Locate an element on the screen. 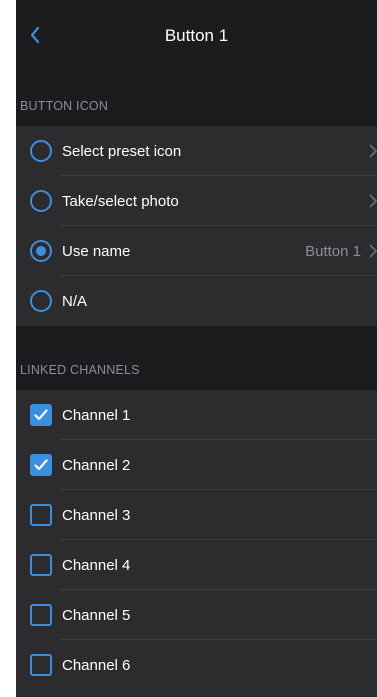 The height and width of the screenshot is (697, 377). option-label: N/A is located at coordinates (75, 301).